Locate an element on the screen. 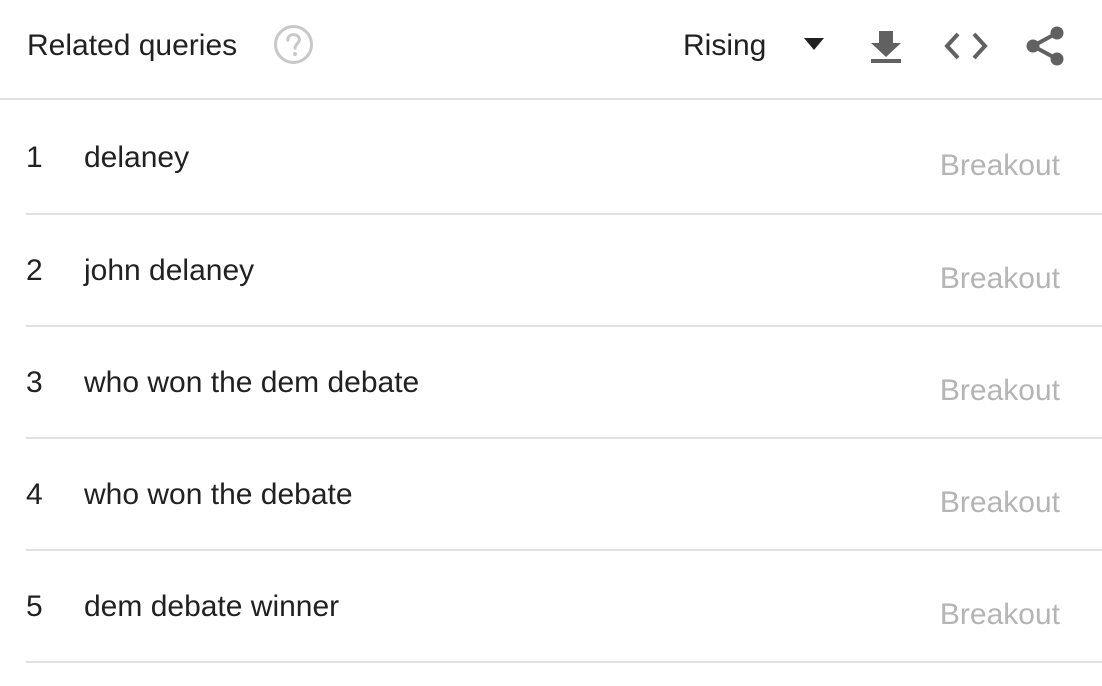 This screenshot has width=1102, height=686. help-circle-icon is located at coordinates (293, 44).